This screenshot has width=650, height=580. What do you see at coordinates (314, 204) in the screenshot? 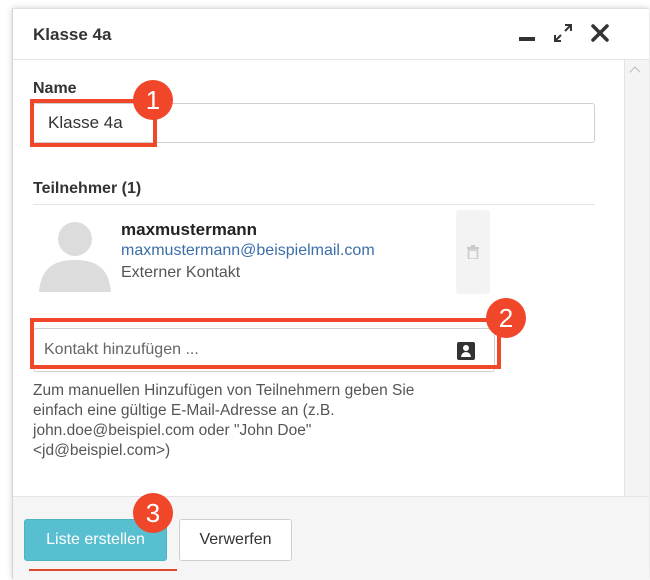
I see `divider` at bounding box center [314, 204].